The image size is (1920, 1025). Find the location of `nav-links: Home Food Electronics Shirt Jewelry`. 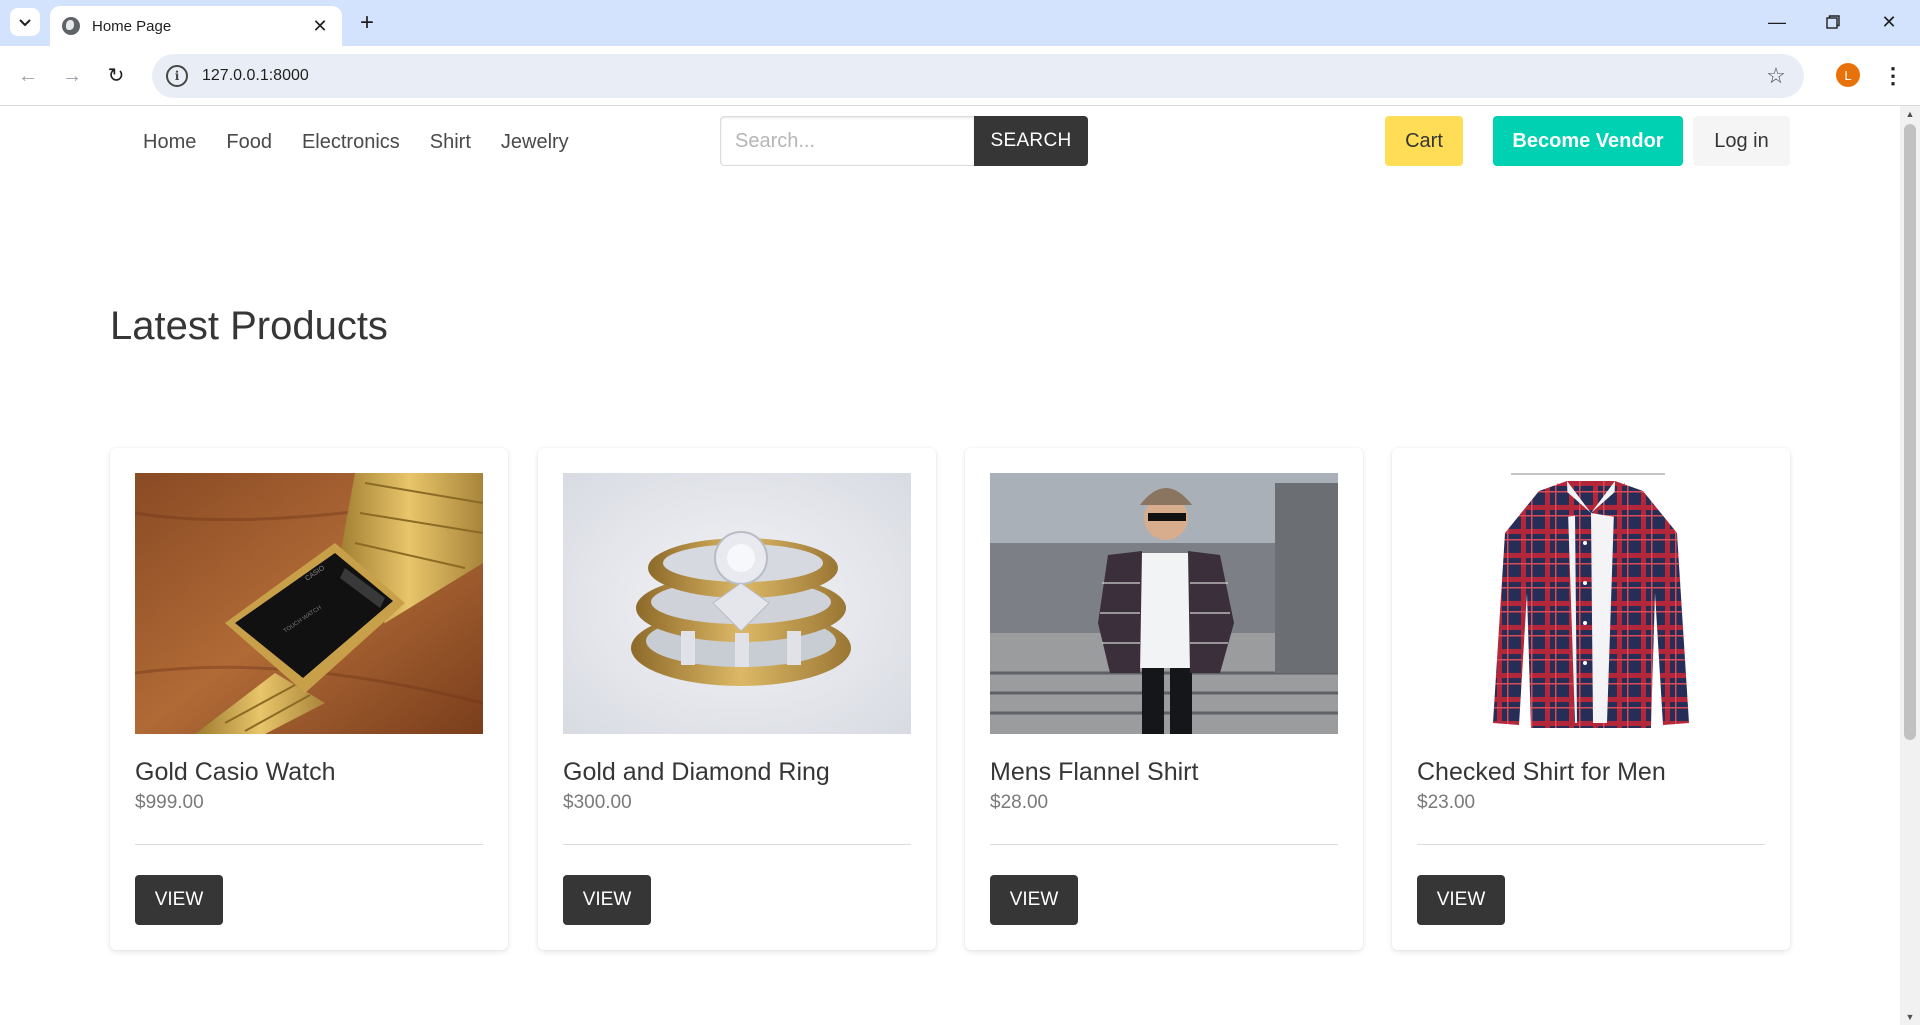

nav-links: Home Food Electronics Shirt Jewelry is located at coordinates (356, 142).